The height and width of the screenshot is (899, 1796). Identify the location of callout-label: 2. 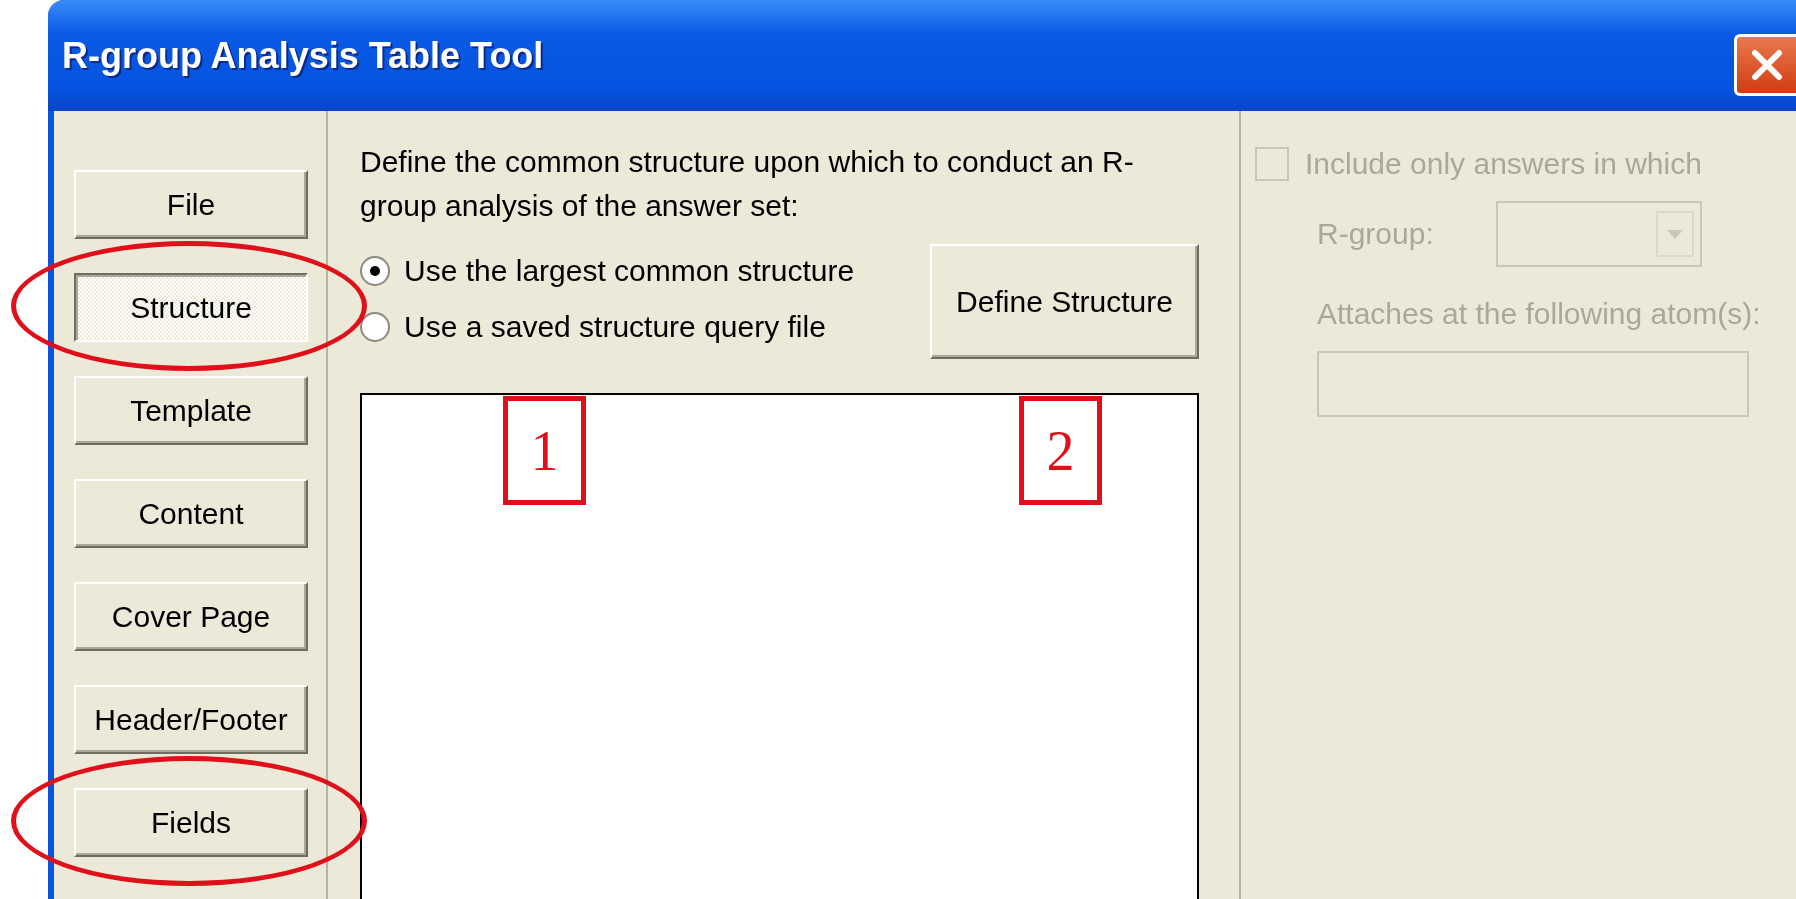
(1060, 450).